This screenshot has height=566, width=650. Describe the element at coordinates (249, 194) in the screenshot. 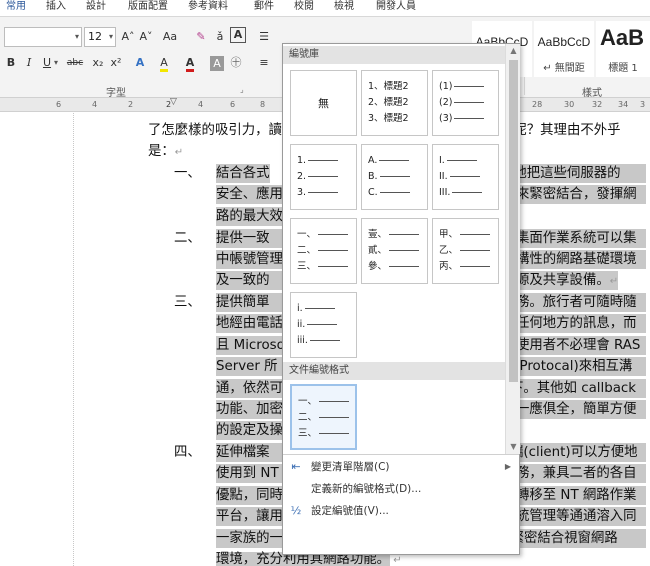

I see `doc-line: 安全、應用` at that location.